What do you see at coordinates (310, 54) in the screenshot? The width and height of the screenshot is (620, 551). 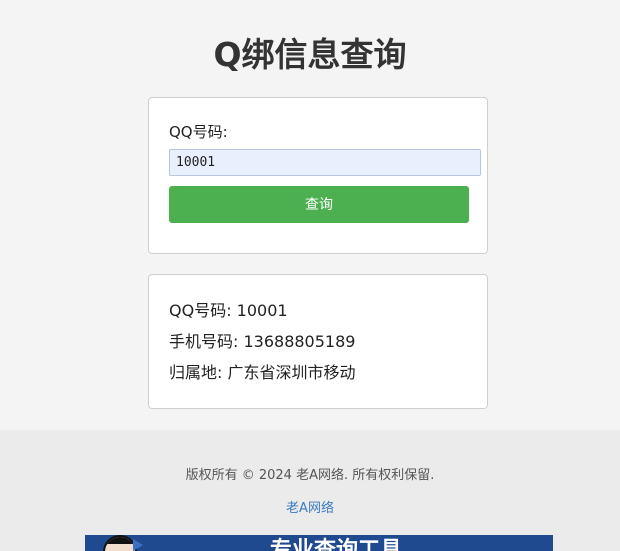 I see `page-title: Q绑信息查询` at bounding box center [310, 54].